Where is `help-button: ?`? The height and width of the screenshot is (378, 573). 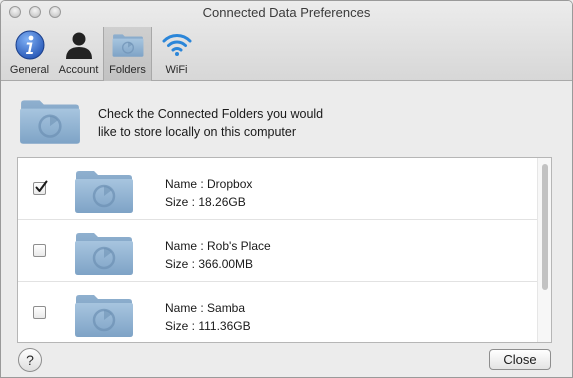
help-button: ? is located at coordinates (30, 360).